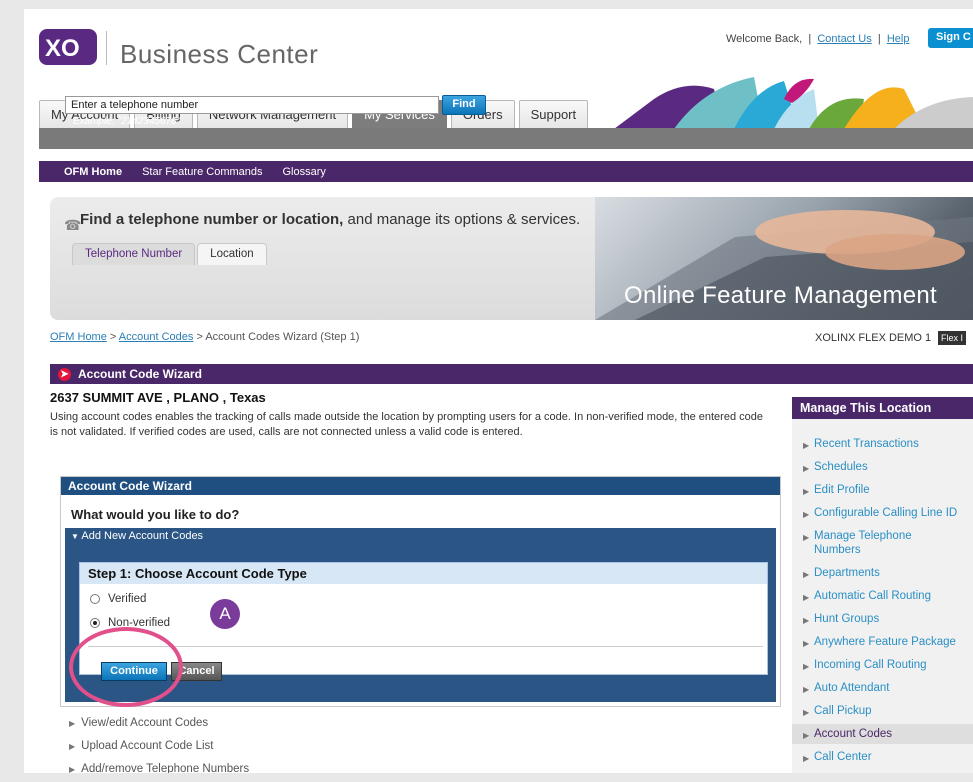 This screenshot has width=973, height=782. I want to click on sidebar-item-auto-attendant: ▶ Auto Attendant, so click(882, 688).